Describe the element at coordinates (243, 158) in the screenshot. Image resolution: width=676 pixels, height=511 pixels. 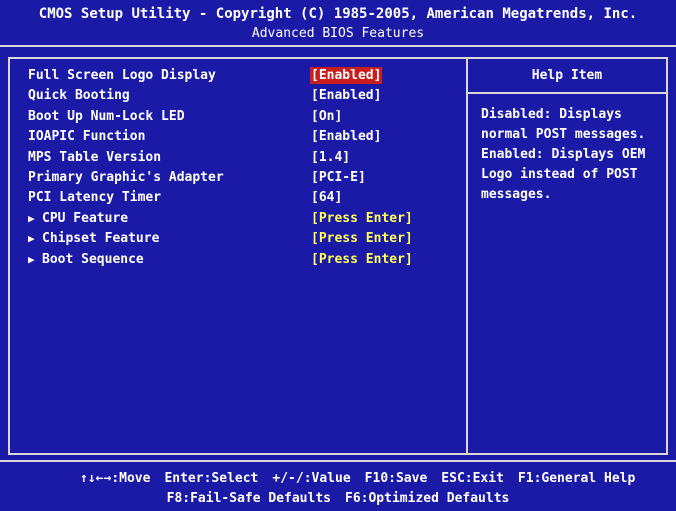
I see `setting-row: MPS Table Version [1.4]` at that location.